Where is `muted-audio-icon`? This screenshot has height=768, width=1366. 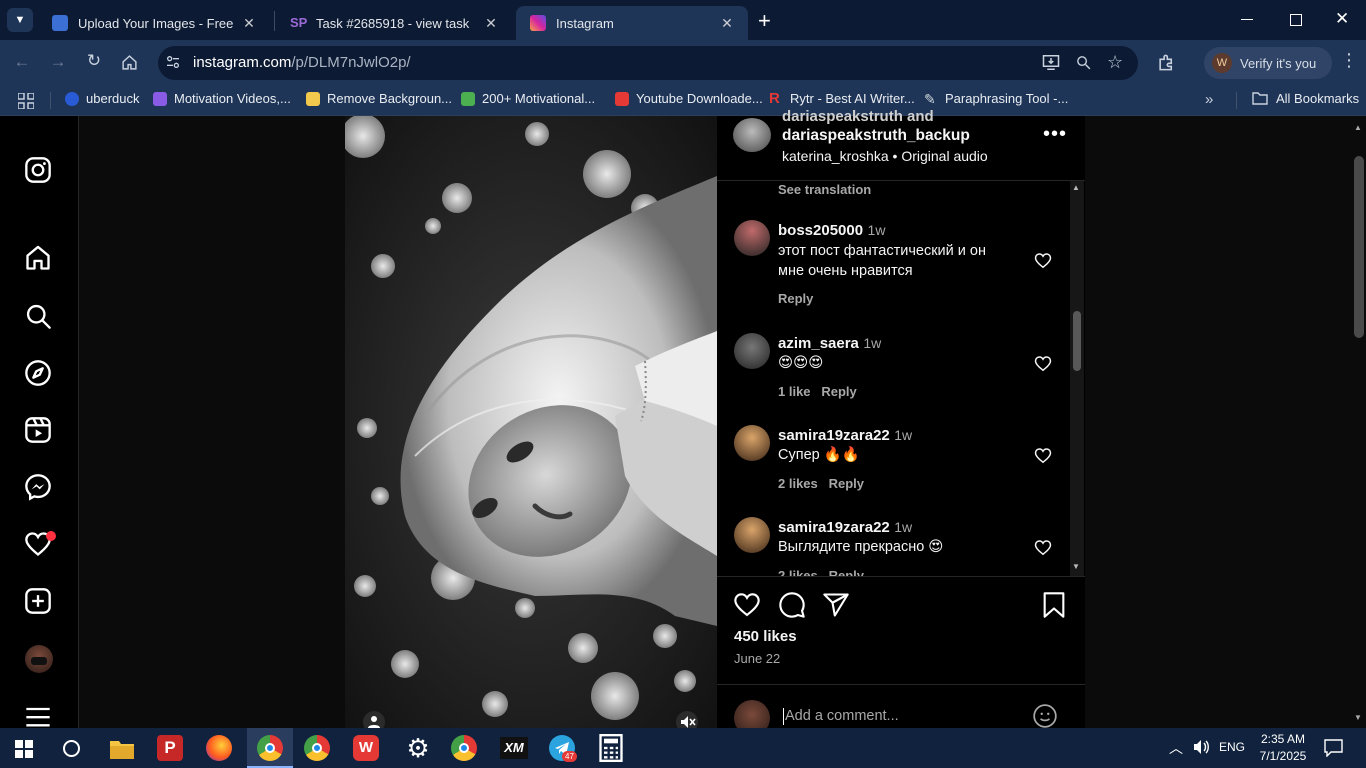 muted-audio-icon is located at coordinates (687, 719).